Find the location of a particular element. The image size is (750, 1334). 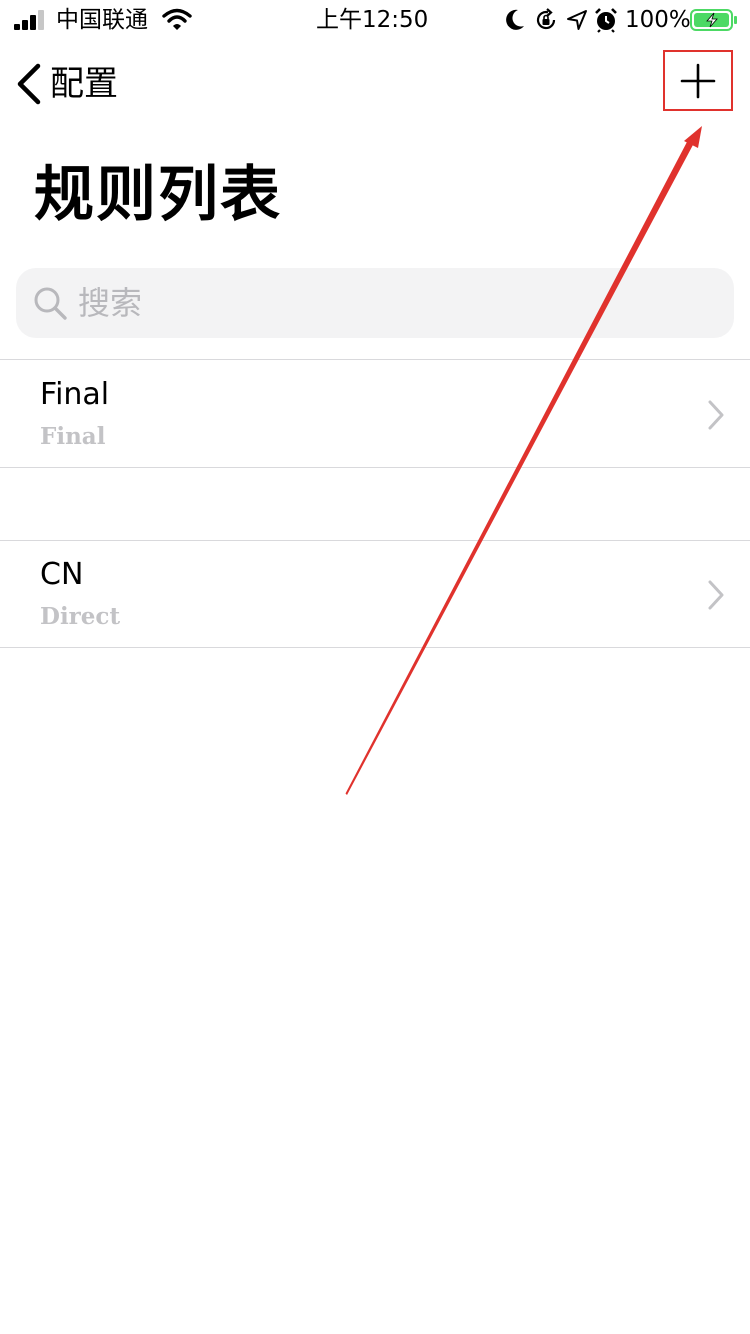

rule-row-cn: CN Direct is located at coordinates (375, 594).